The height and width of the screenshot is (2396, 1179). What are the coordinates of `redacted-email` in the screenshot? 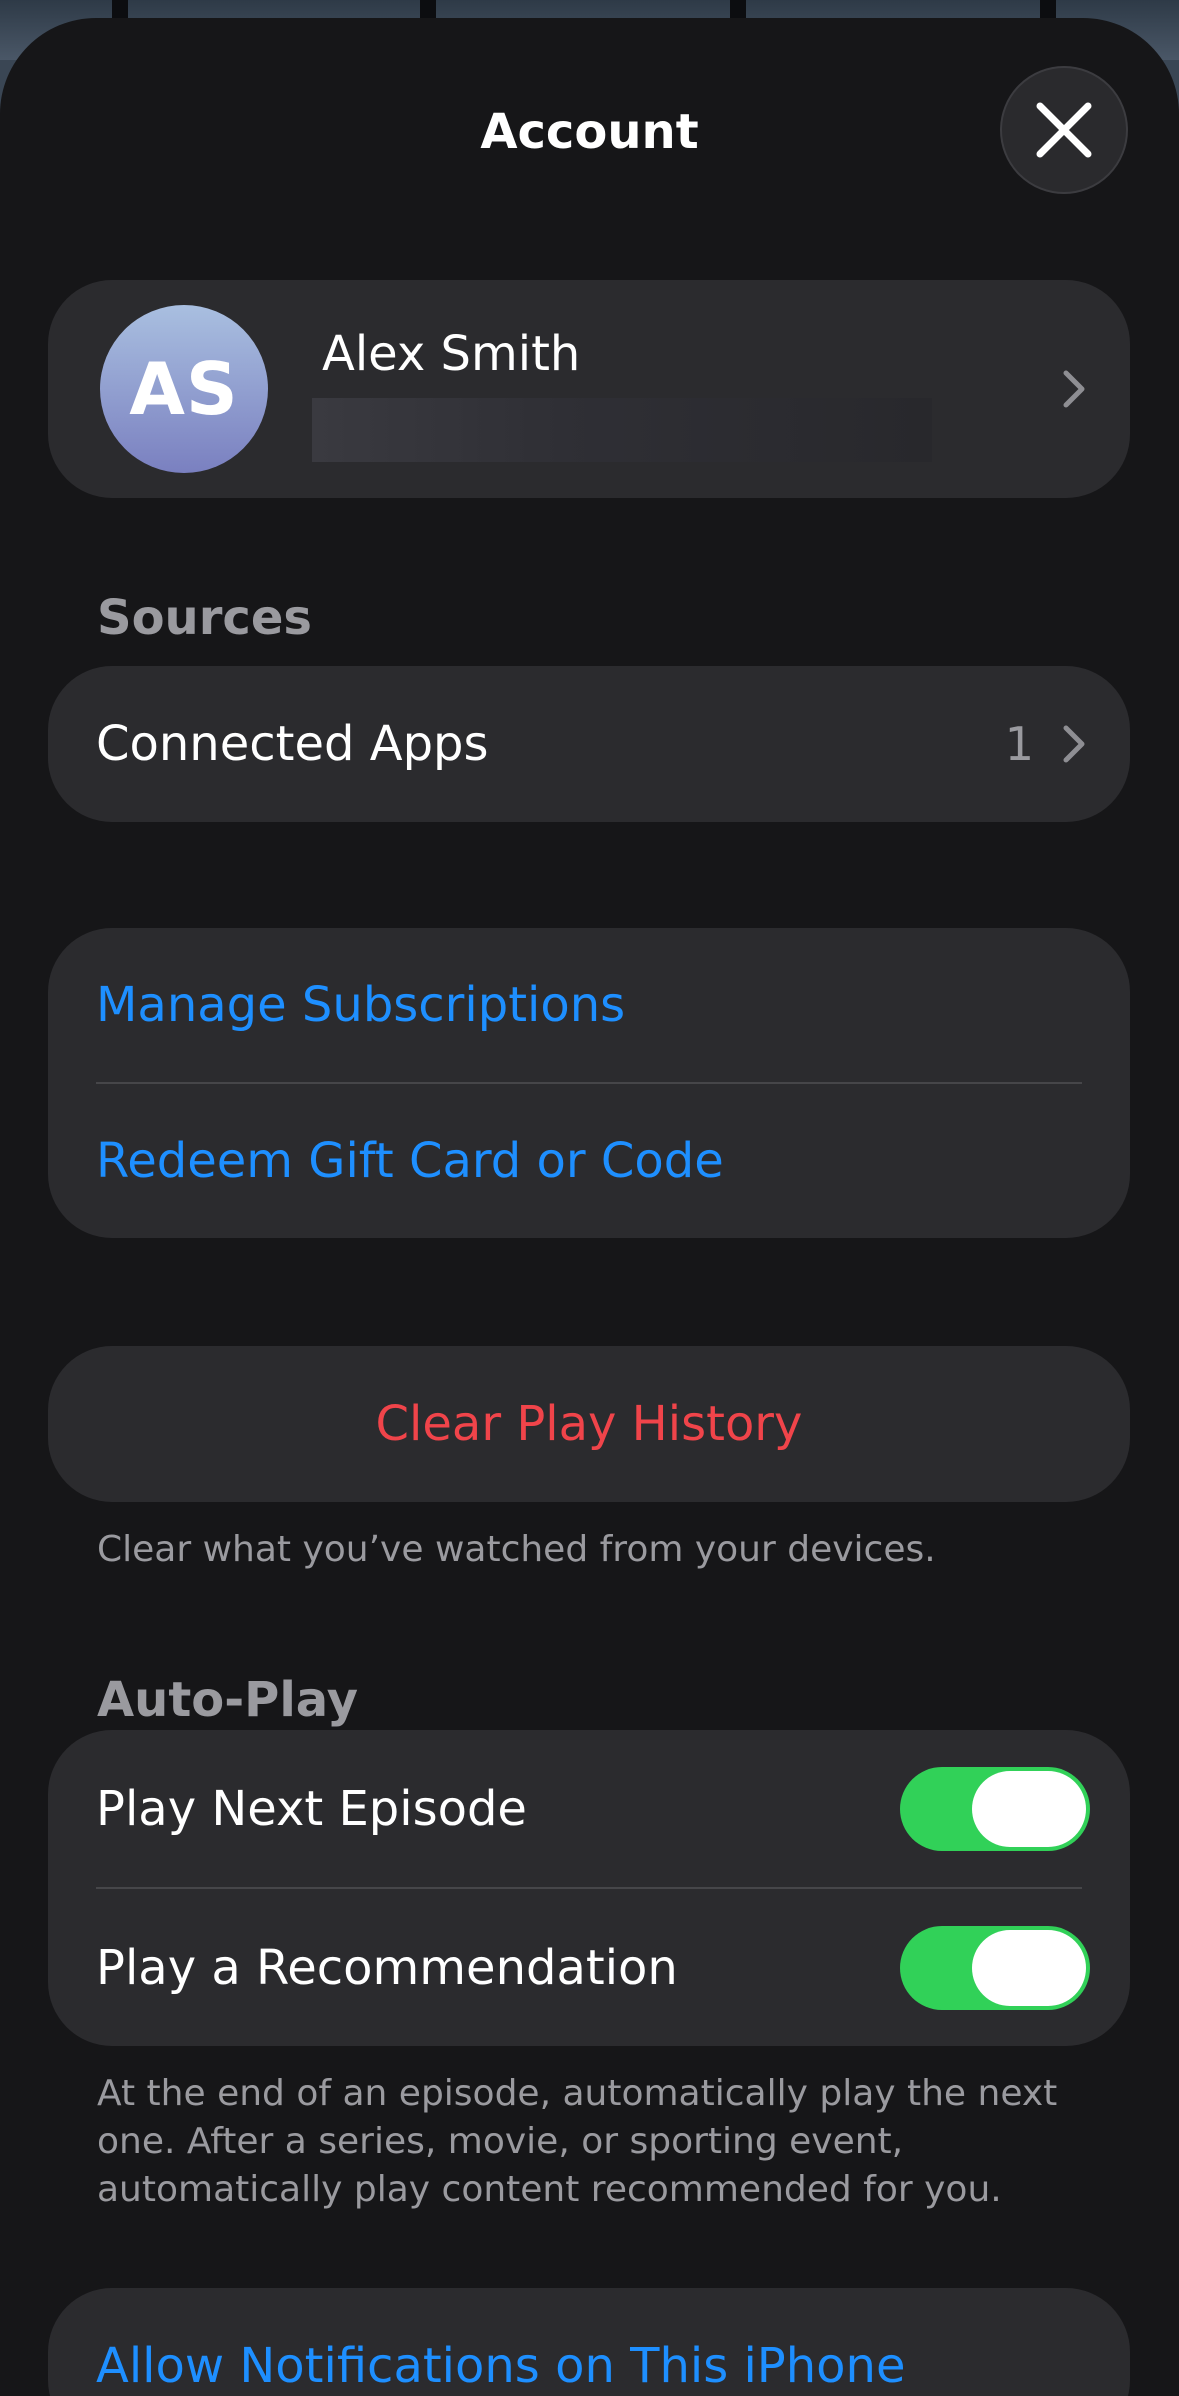 It's located at (622, 430).